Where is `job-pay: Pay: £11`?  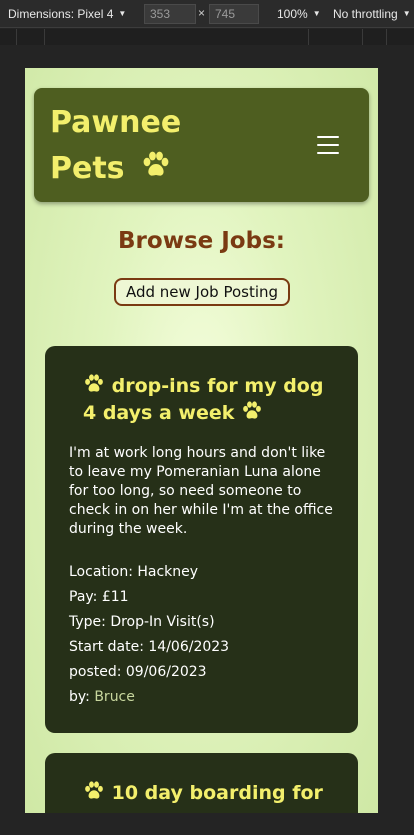
job-pay: Pay: £11 is located at coordinates (99, 597).